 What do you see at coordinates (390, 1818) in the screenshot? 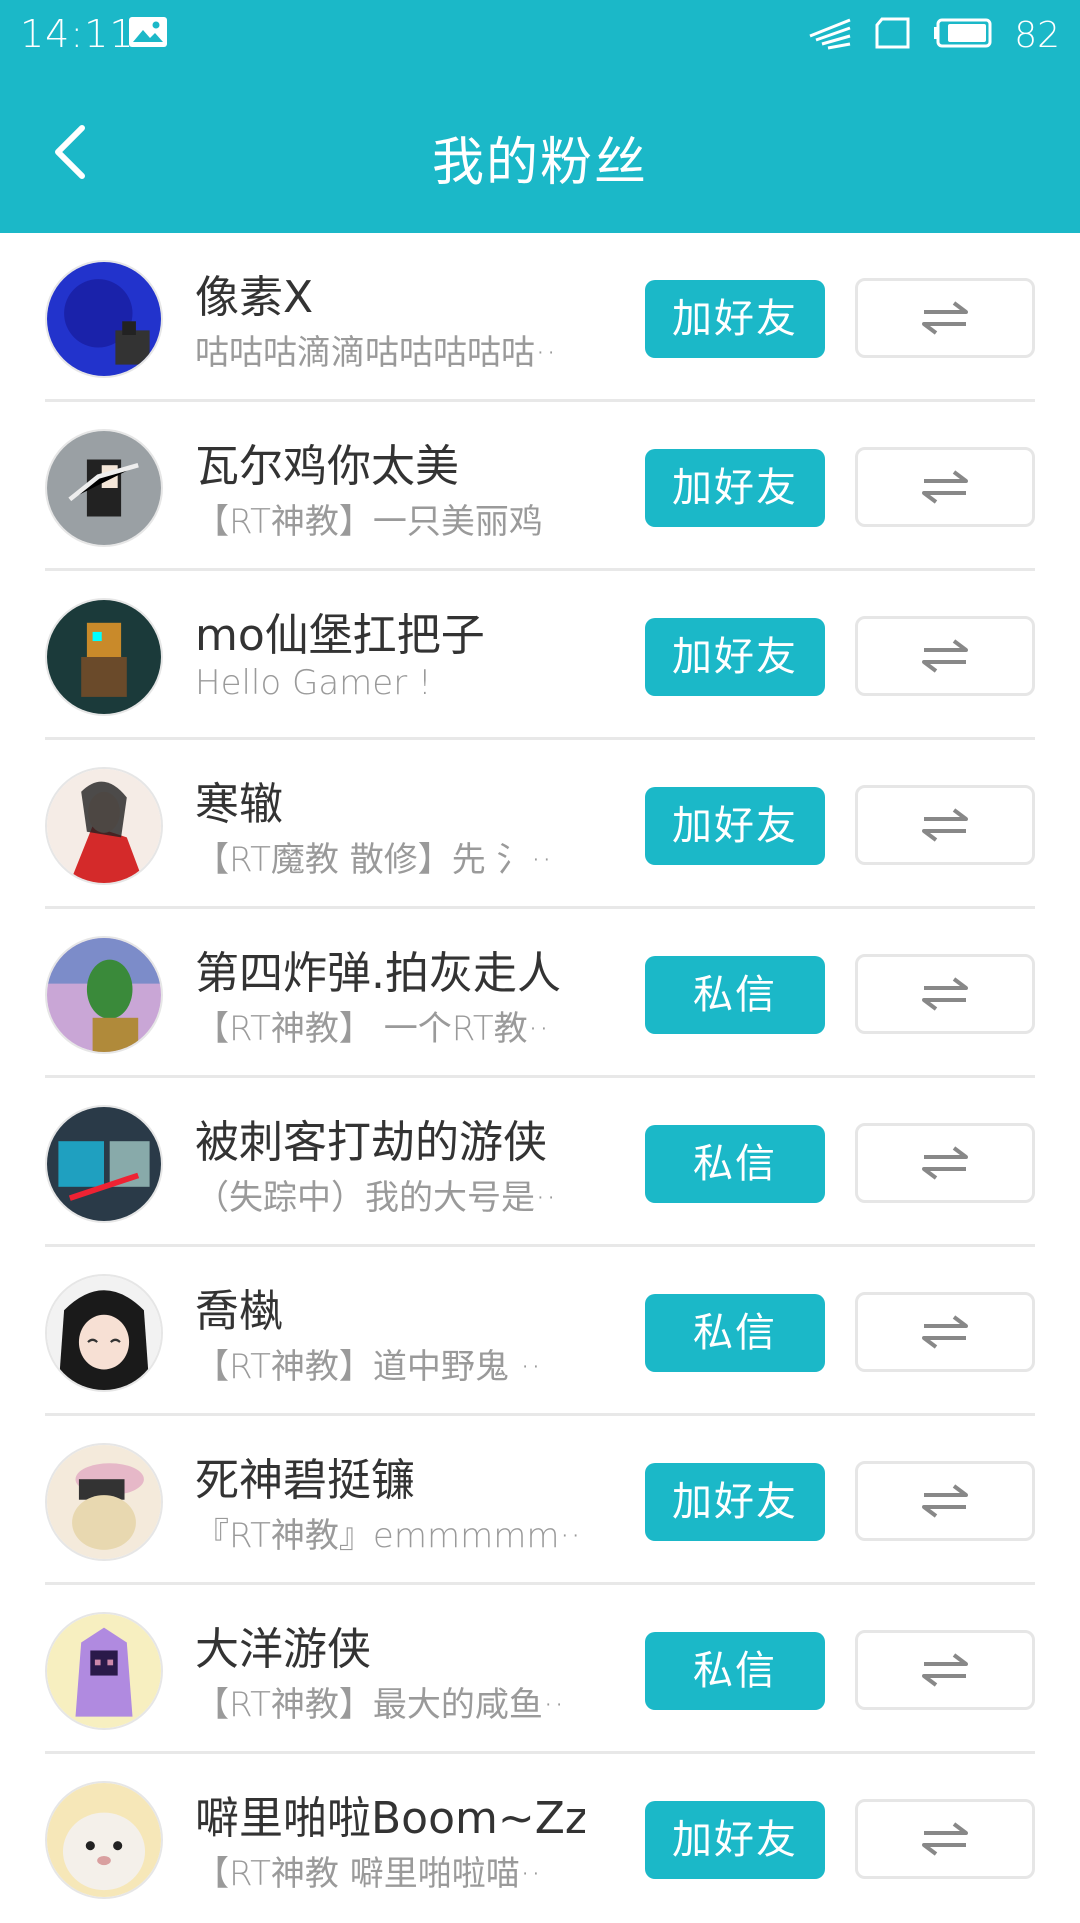
I see `fan-name: 噼里啪啦Boom~Zz··` at bounding box center [390, 1818].